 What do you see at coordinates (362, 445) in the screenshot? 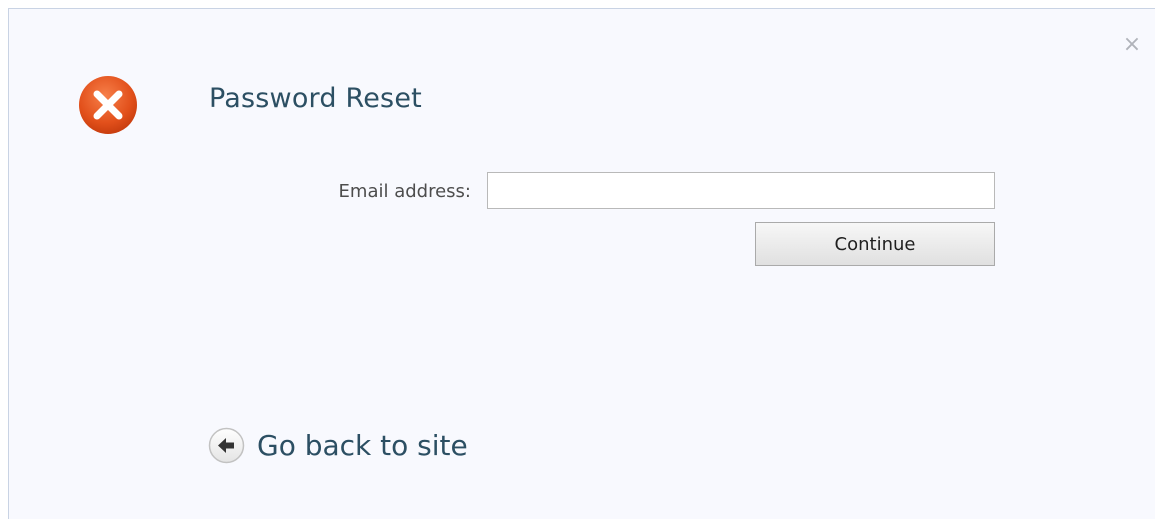
I see `go-back-label: Go back to site` at bounding box center [362, 445].